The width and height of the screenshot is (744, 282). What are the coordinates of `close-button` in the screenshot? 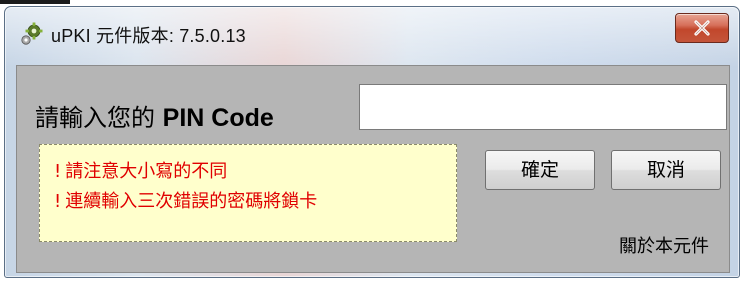 It's located at (702, 28).